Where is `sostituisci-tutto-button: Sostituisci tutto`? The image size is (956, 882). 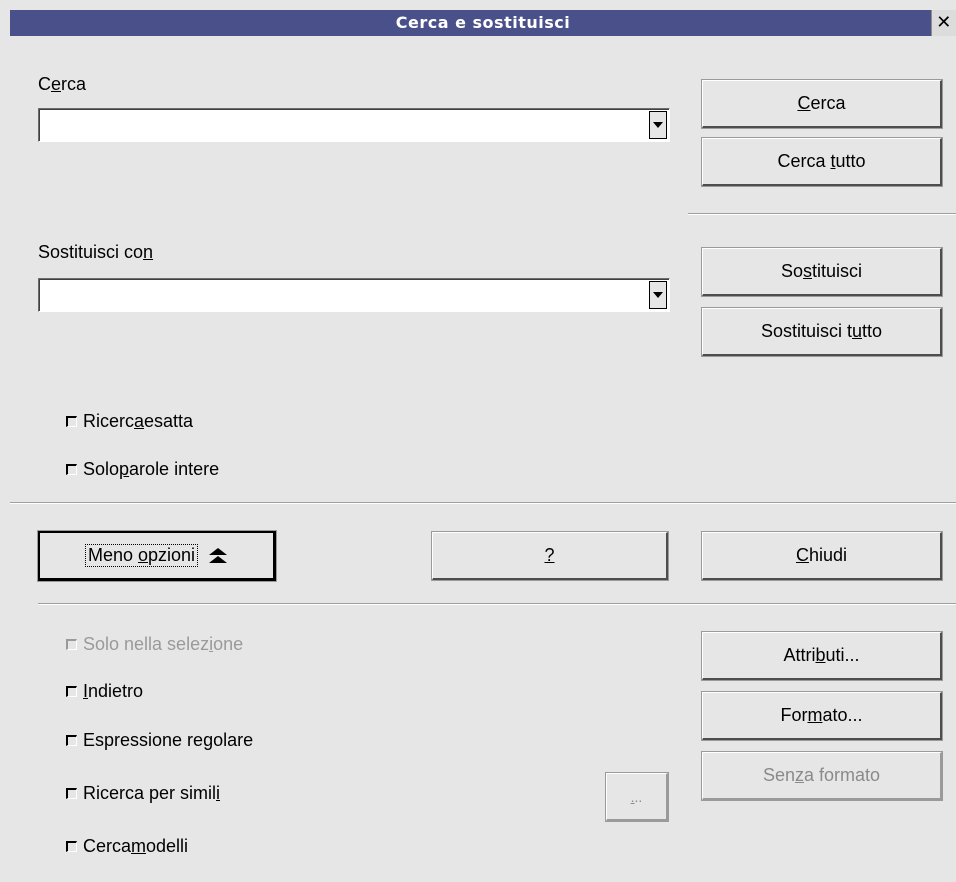
sostituisci-tutto-button: Sostituisci tutto is located at coordinates (822, 332).